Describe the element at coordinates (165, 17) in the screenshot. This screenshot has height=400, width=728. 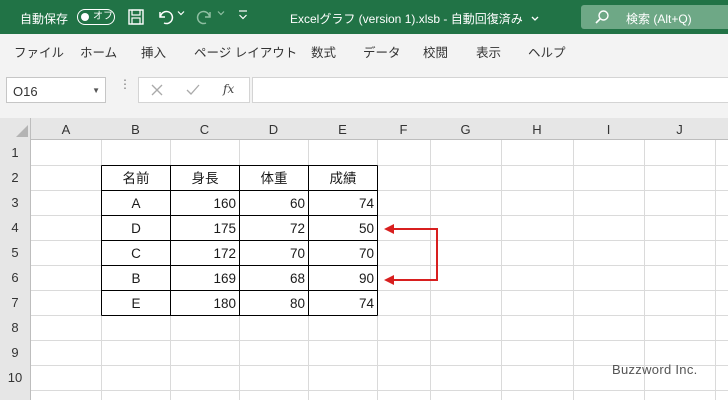
I see `undo-icon` at that location.